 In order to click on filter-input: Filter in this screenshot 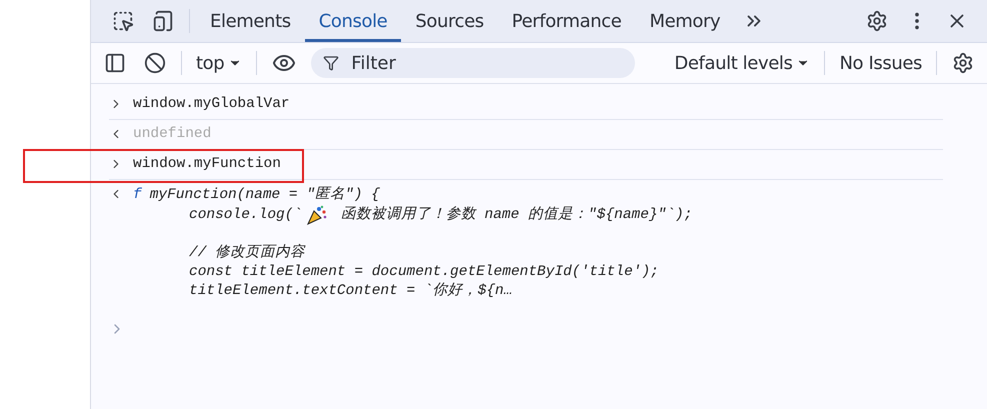, I will do `click(471, 63)`.